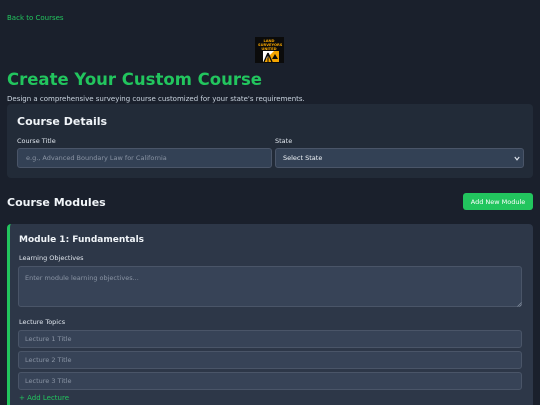 The image size is (540, 405). I want to click on state-select-value: Select State, so click(303, 158).